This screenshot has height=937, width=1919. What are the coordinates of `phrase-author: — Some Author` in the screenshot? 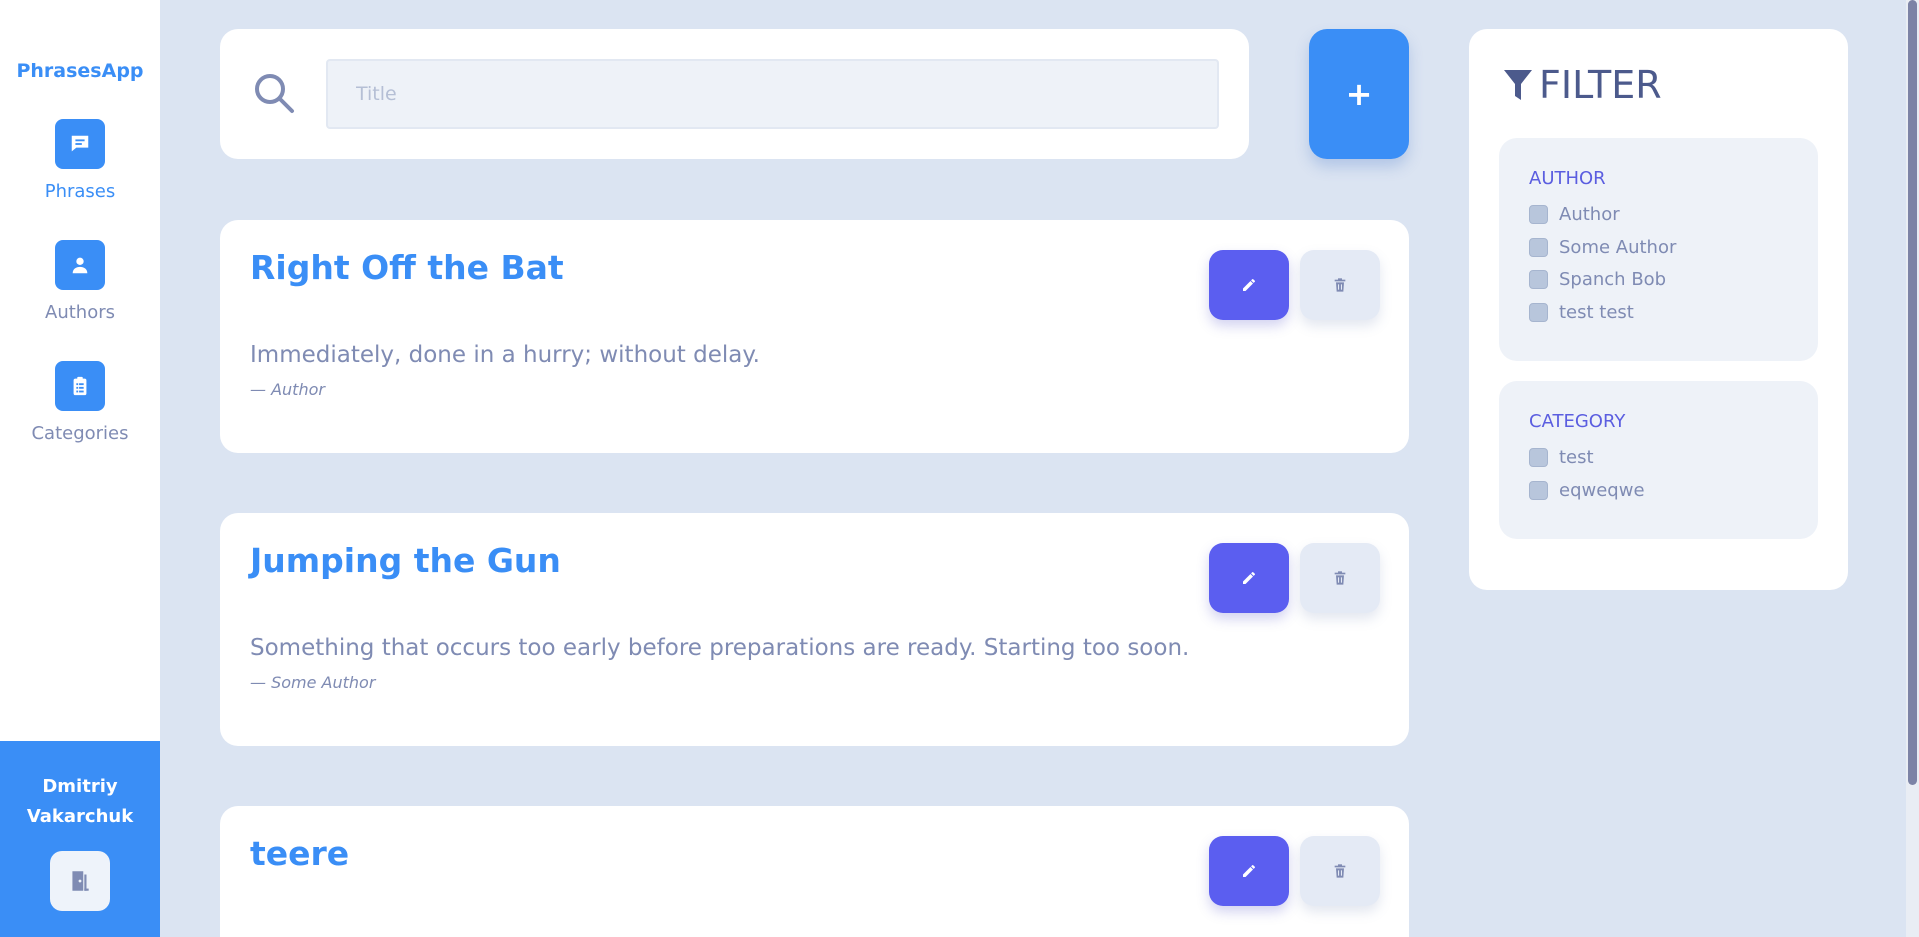 It's located at (313, 682).